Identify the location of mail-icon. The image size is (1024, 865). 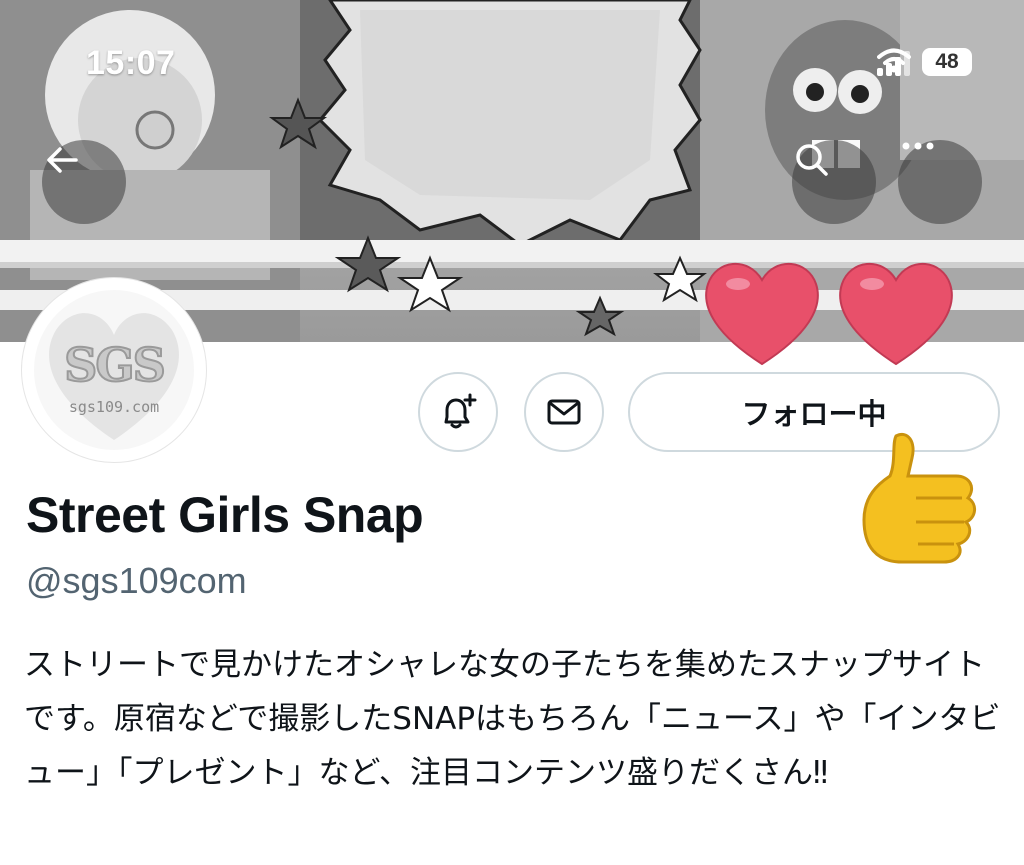
(564, 412).